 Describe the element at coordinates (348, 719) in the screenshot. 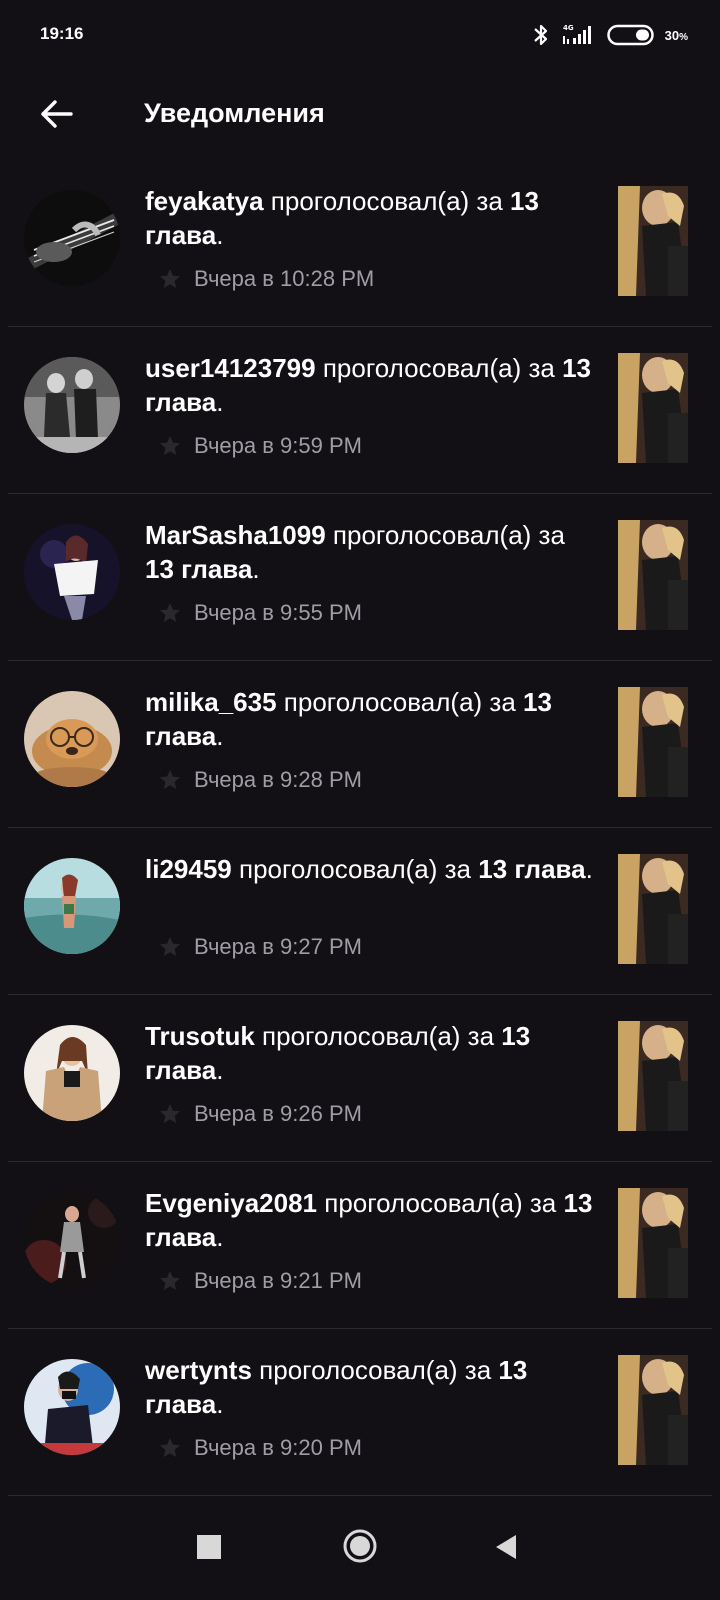

I see `notification-text: milika_635 проголосовал(а) за 13 глава.` at that location.